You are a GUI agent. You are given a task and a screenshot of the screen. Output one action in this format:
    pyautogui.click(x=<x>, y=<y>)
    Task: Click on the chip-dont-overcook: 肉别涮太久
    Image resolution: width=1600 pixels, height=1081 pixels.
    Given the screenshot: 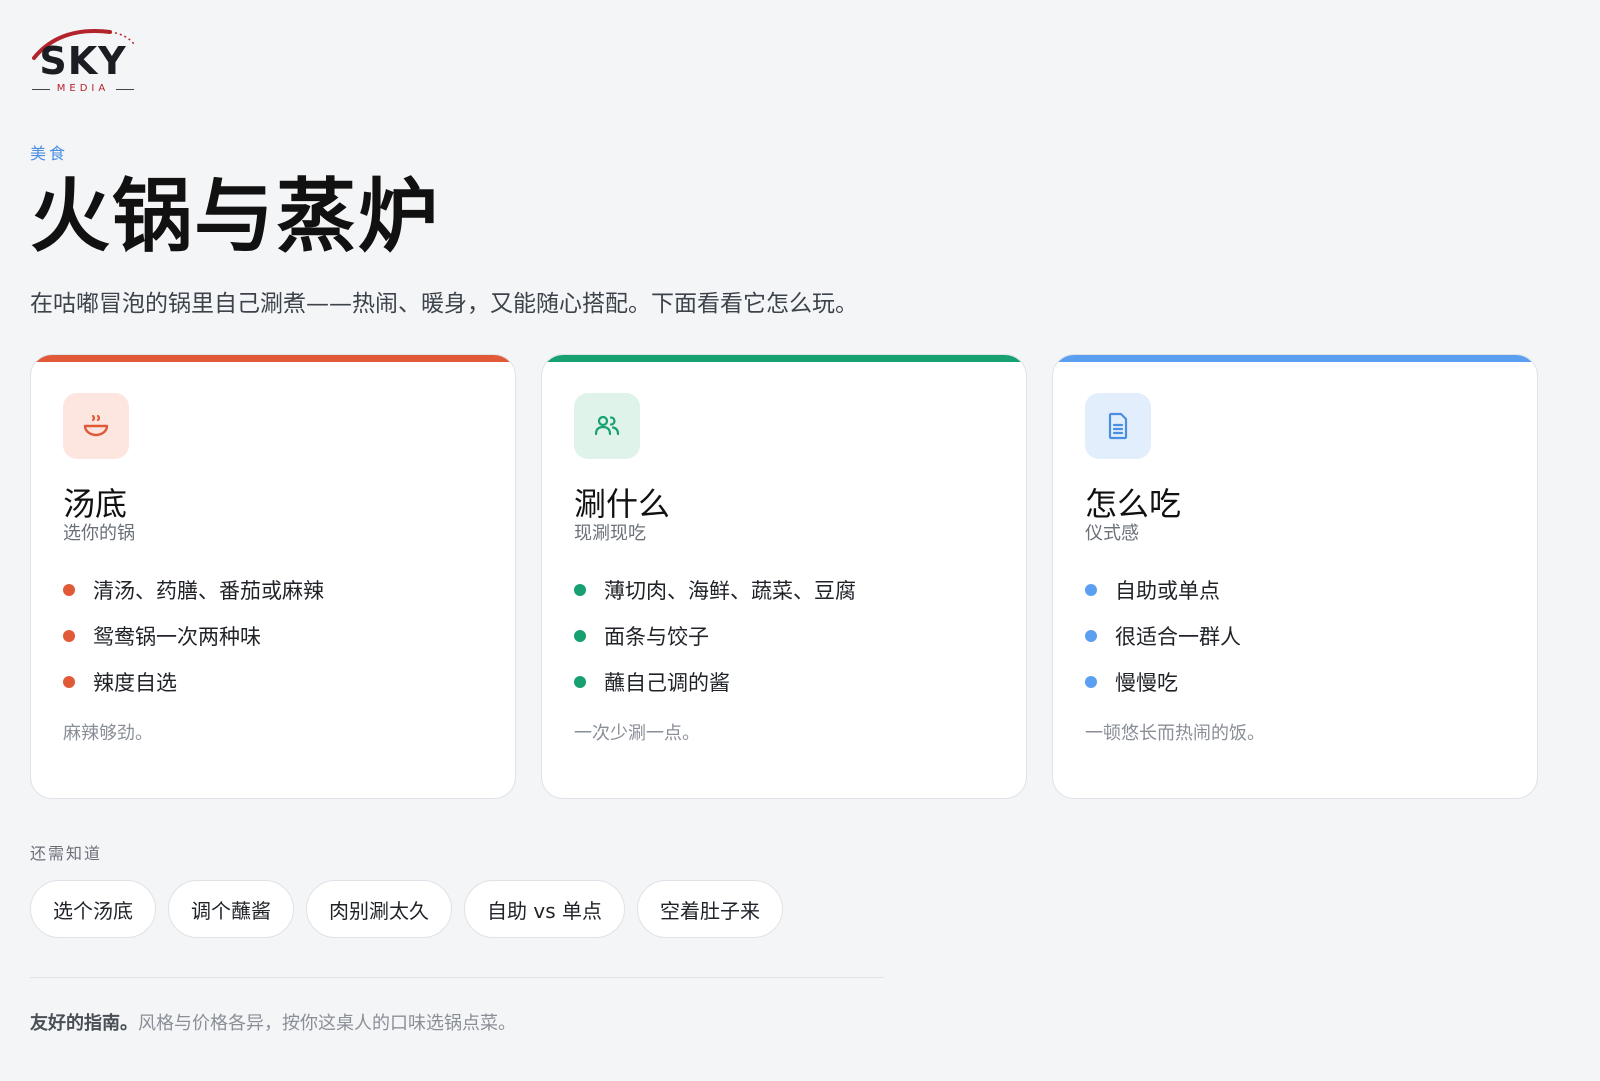 What is the action you would take?
    pyautogui.click(x=379, y=909)
    